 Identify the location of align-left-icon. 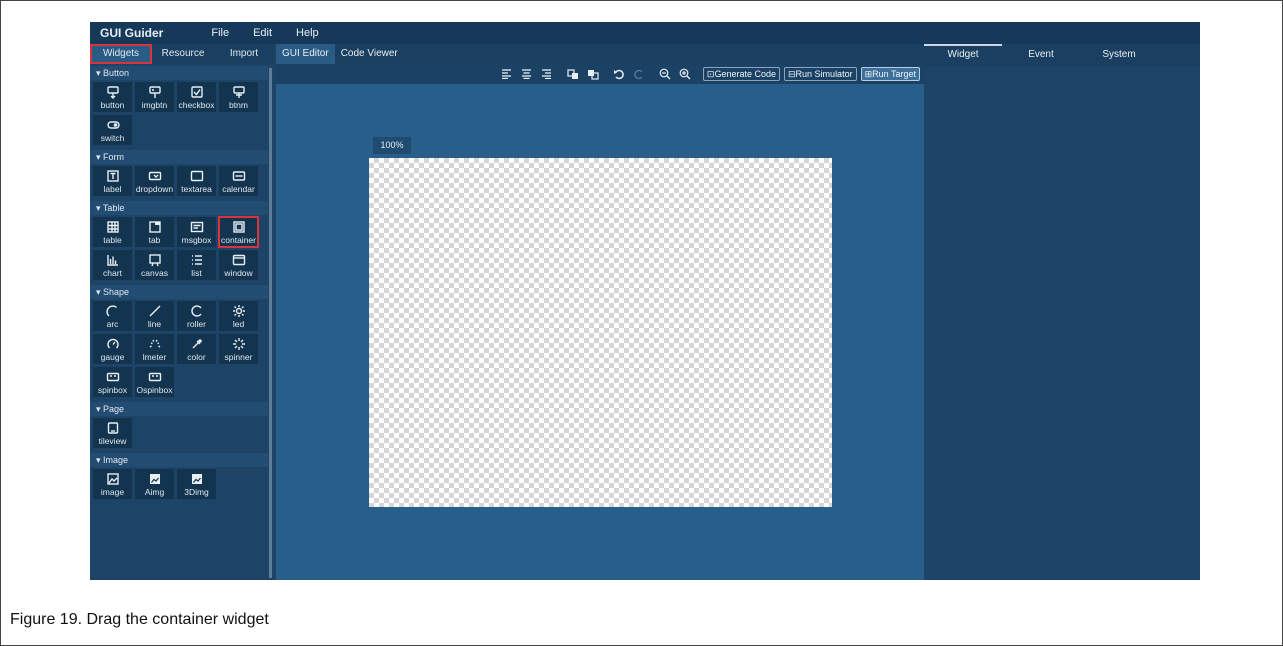
(507, 74).